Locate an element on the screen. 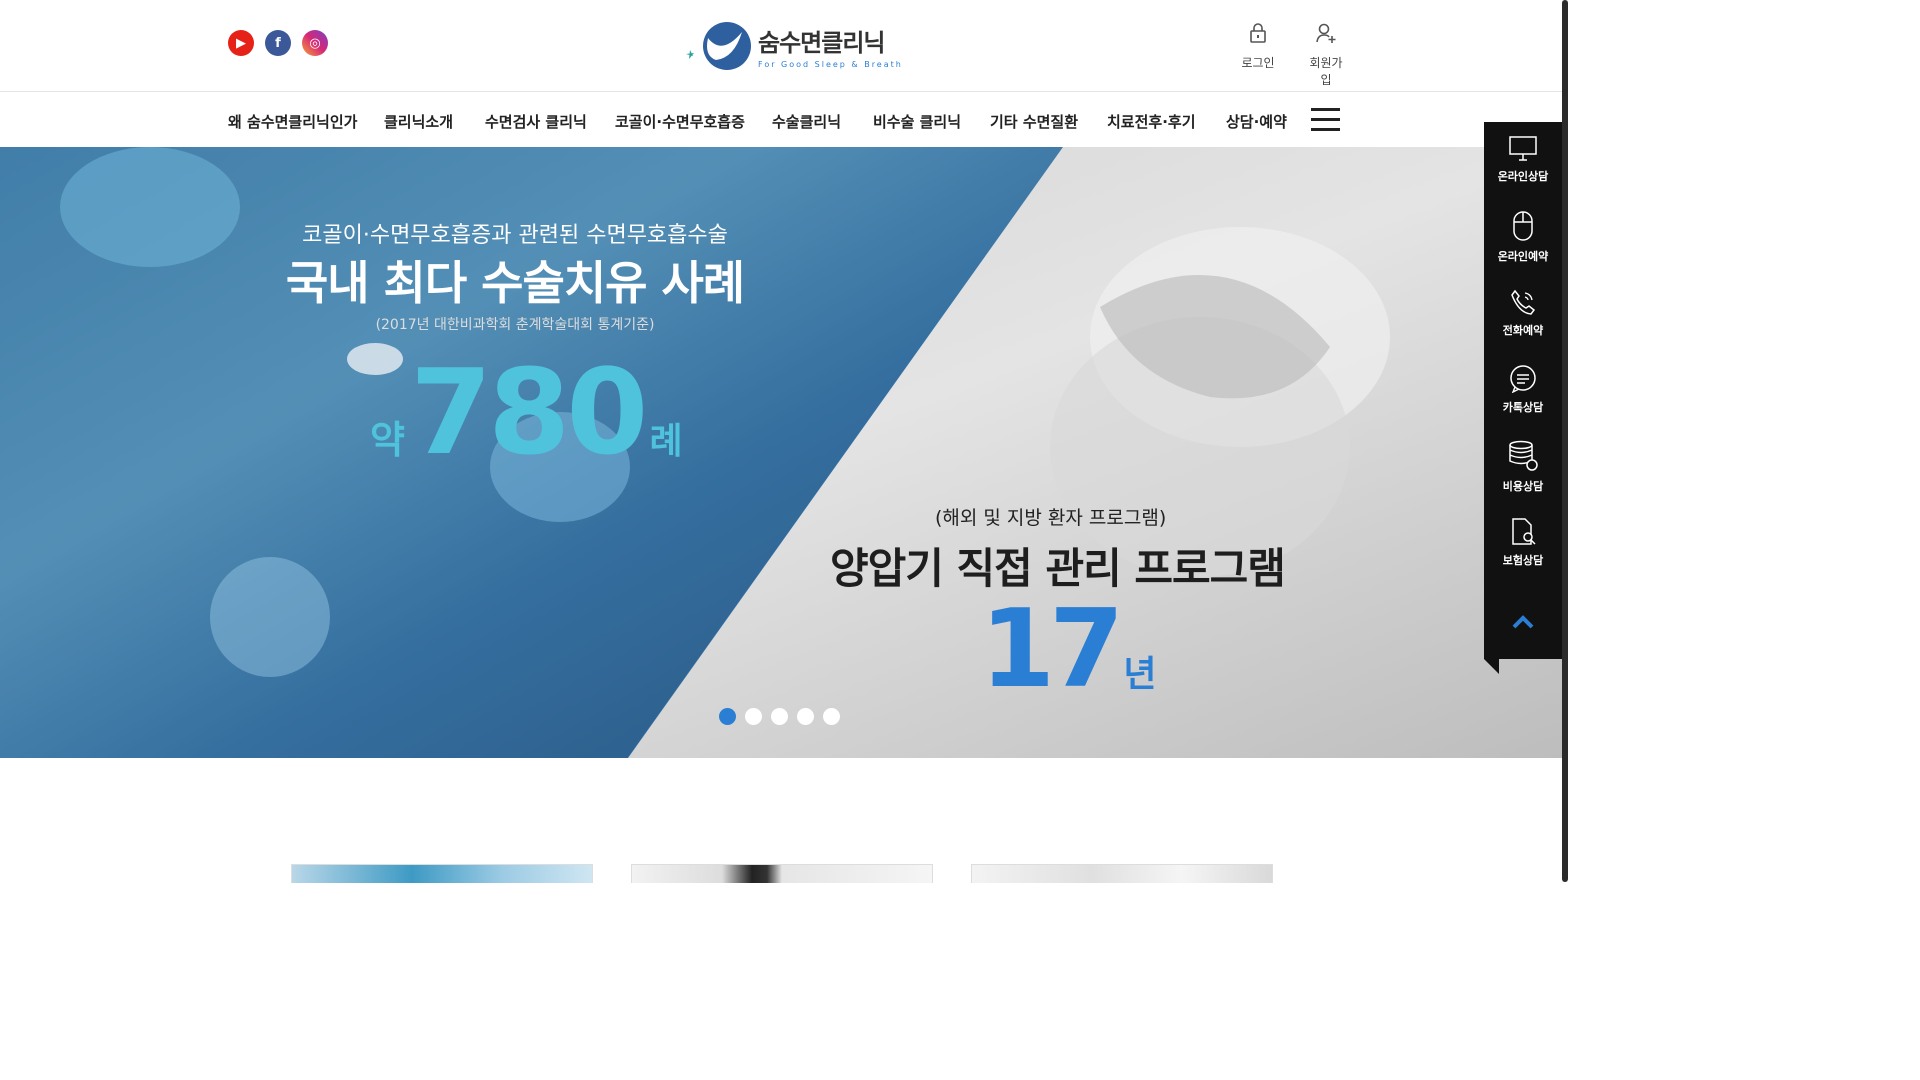 This screenshot has width=1920, height=1080. quick-online-reservation: 온라인예약 is located at coordinates (1523, 237).